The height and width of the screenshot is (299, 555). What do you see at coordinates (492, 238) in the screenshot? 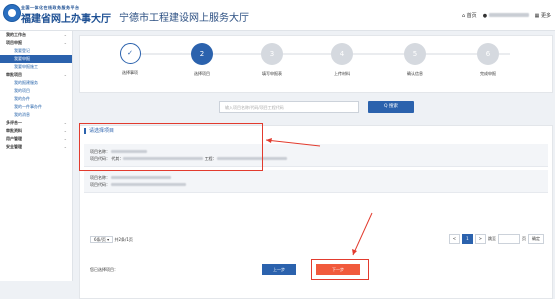
I see `goto-label: 跳至` at bounding box center [492, 238].